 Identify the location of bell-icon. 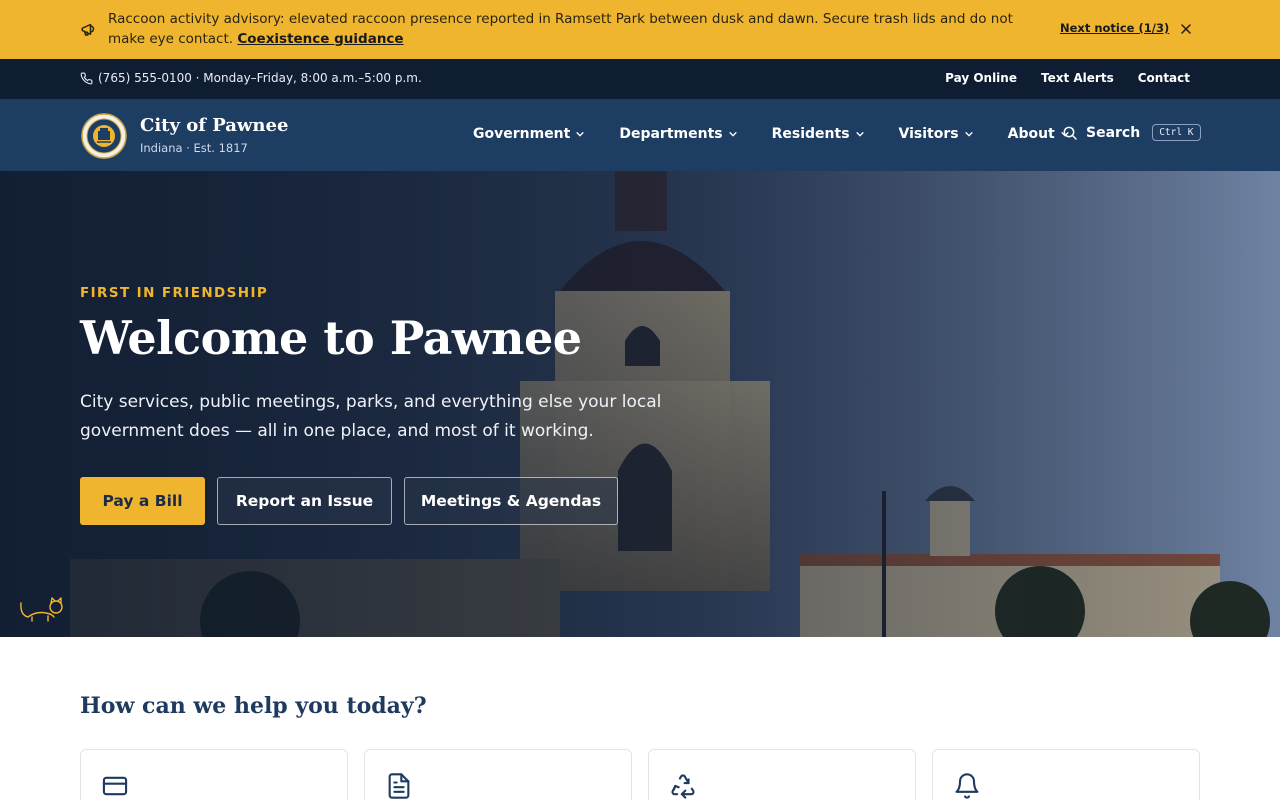
(967, 786).